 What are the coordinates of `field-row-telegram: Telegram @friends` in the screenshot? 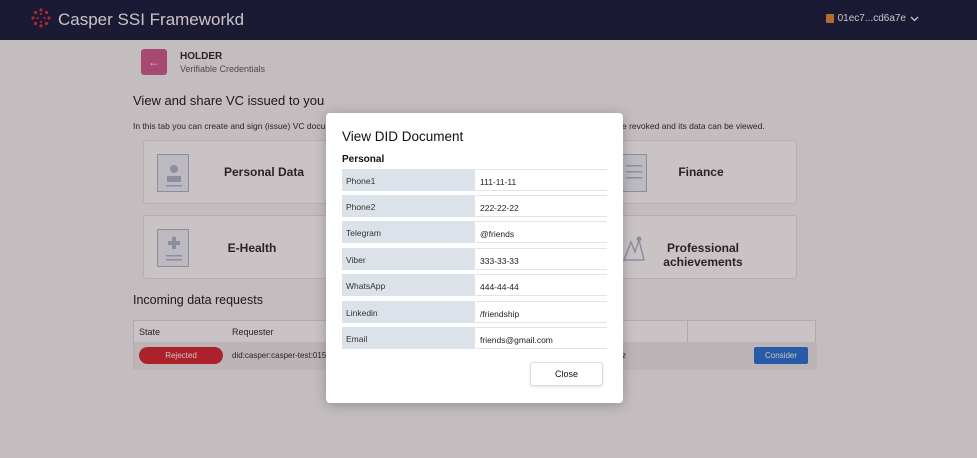 It's located at (474, 232).